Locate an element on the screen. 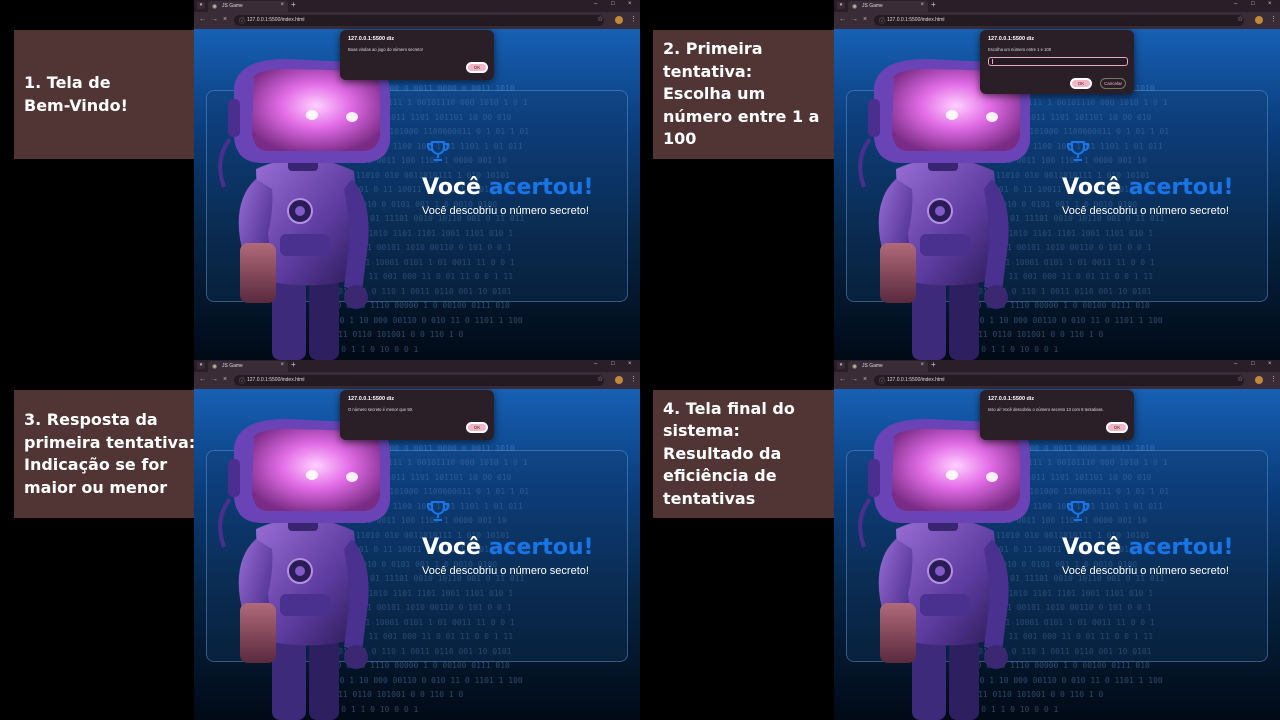 The width and height of the screenshot is (1280, 720). dialog-message: Boas vindas ao jogo do número secreto! is located at coordinates (385, 49).